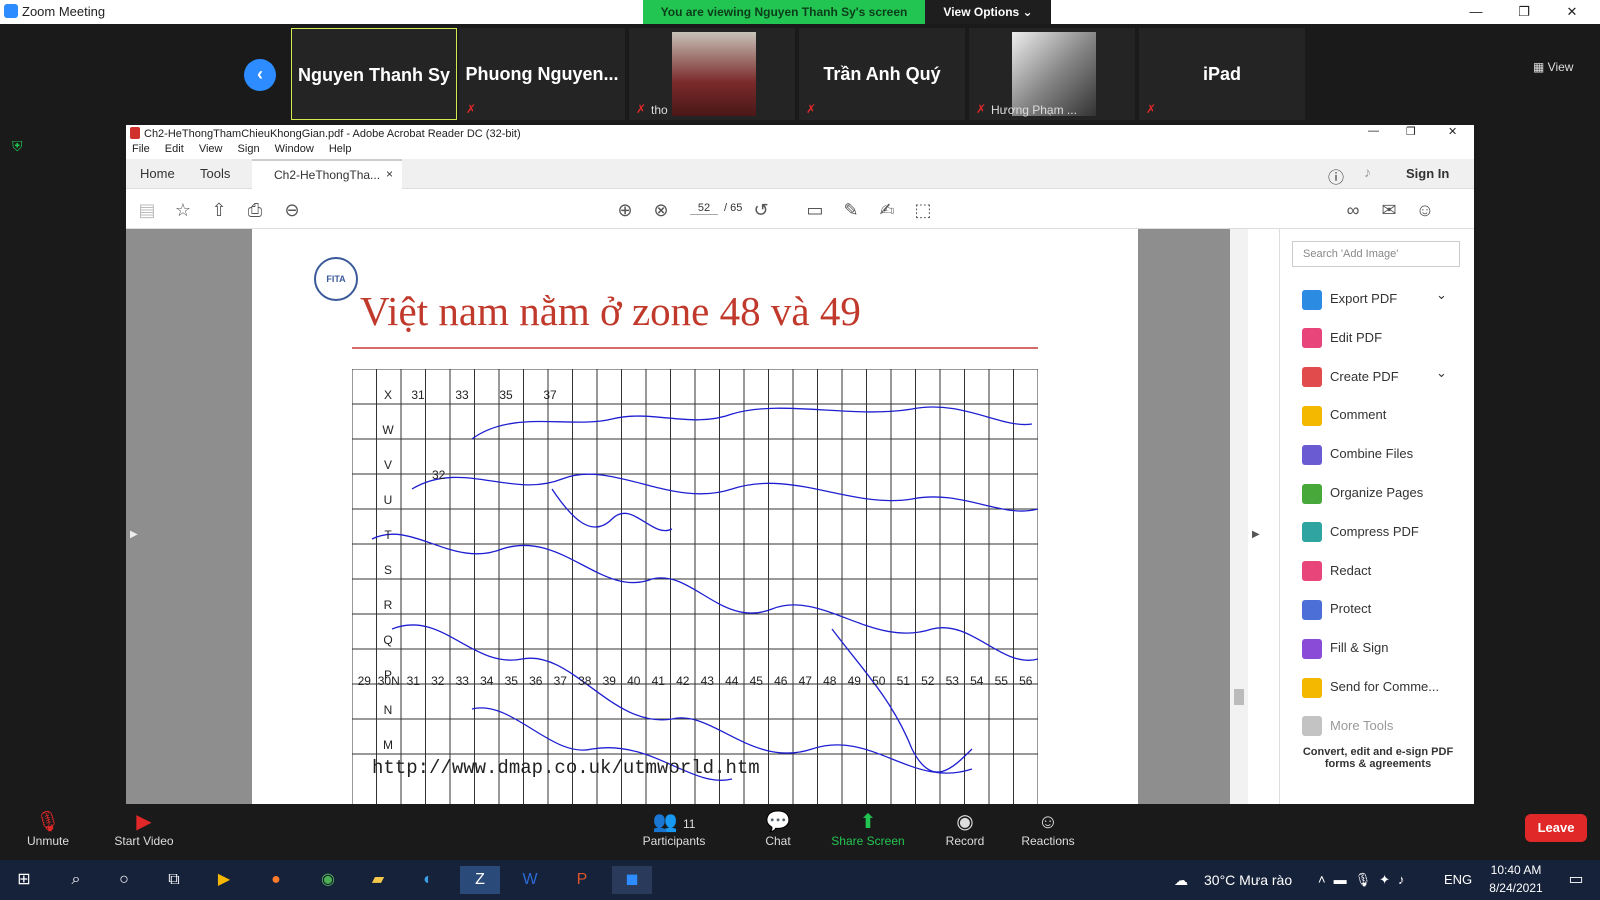  What do you see at coordinates (224, 880) in the screenshot?
I see `media-player-icon: ▶` at bounding box center [224, 880].